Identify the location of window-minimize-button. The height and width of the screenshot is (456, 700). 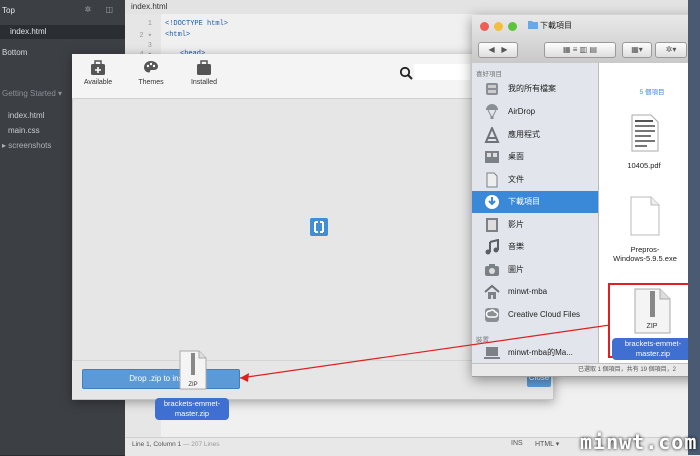
(498, 26).